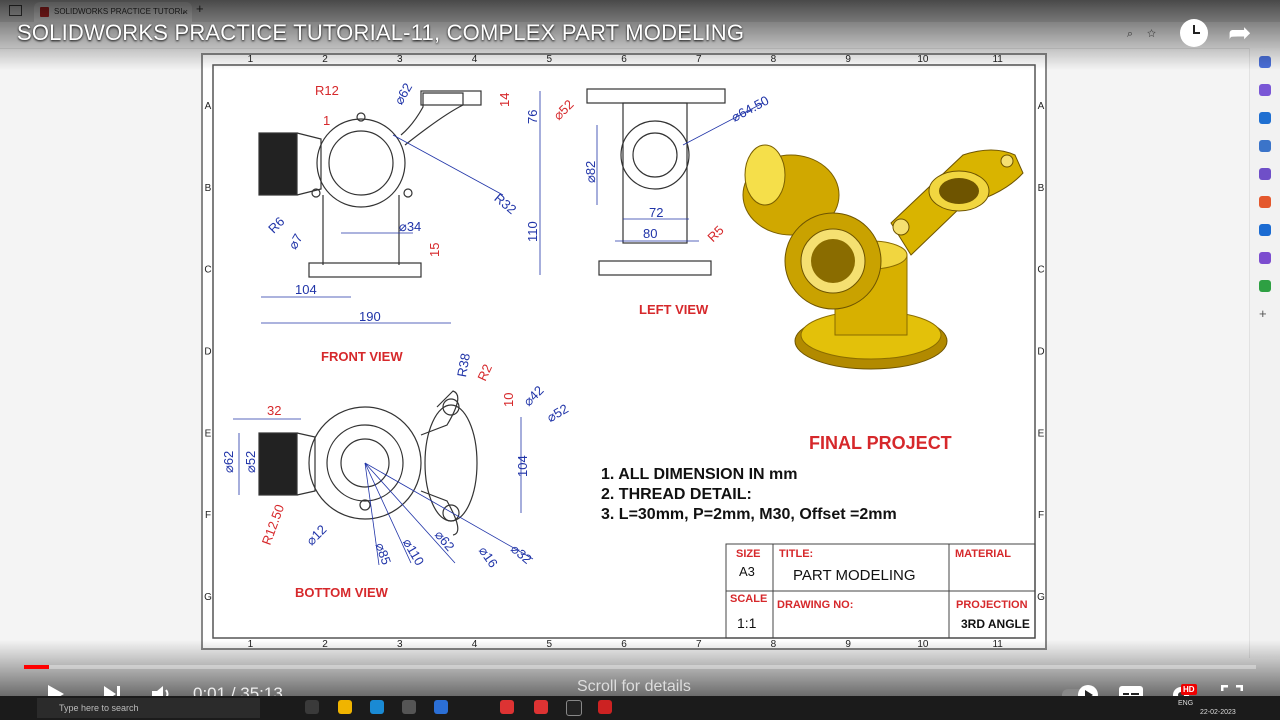  I want to click on dim-label: 72, so click(656, 212).